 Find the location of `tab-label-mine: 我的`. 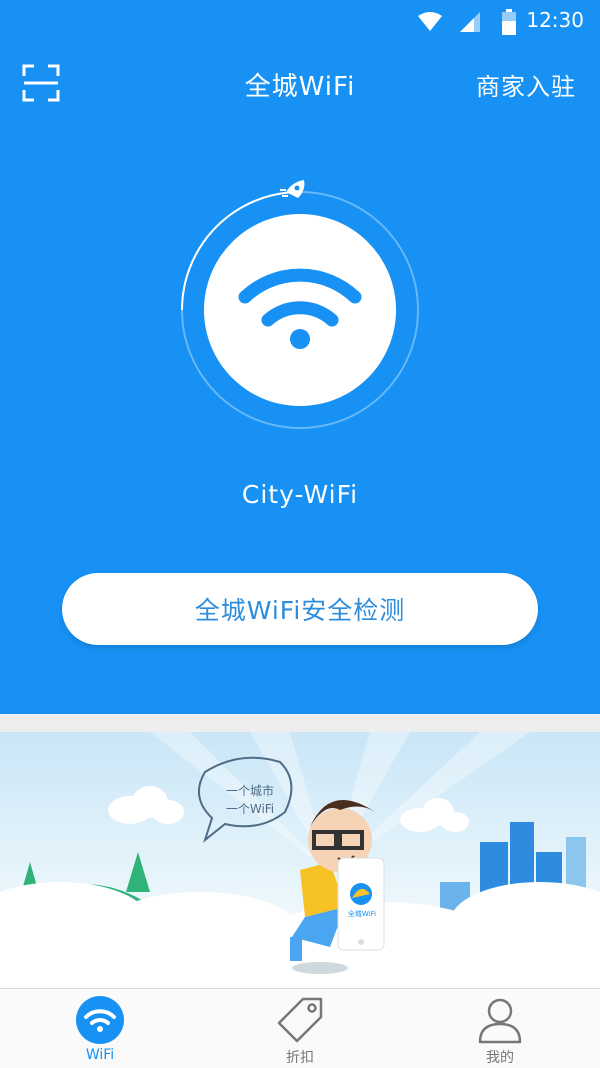

tab-label-mine: 我的 is located at coordinates (500, 1058).